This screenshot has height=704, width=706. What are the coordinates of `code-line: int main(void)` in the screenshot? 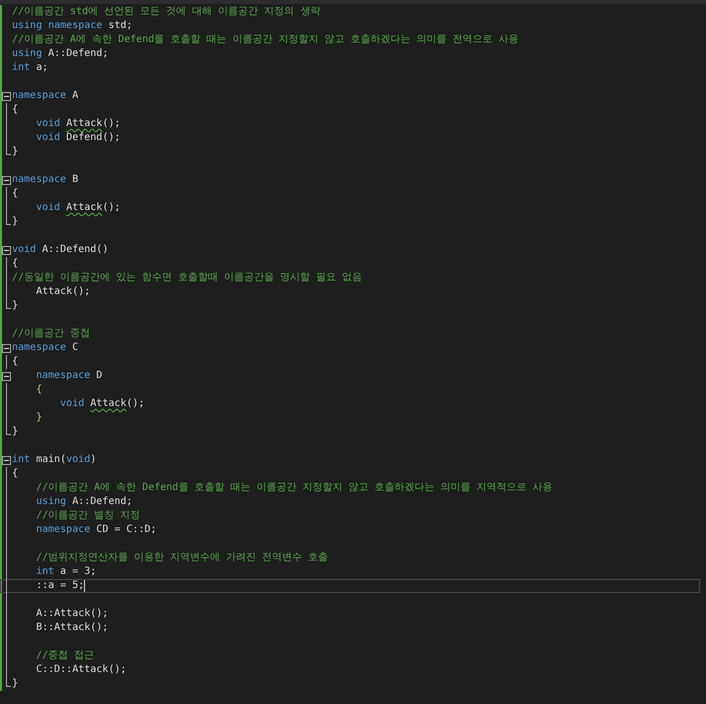 It's located at (54, 460).